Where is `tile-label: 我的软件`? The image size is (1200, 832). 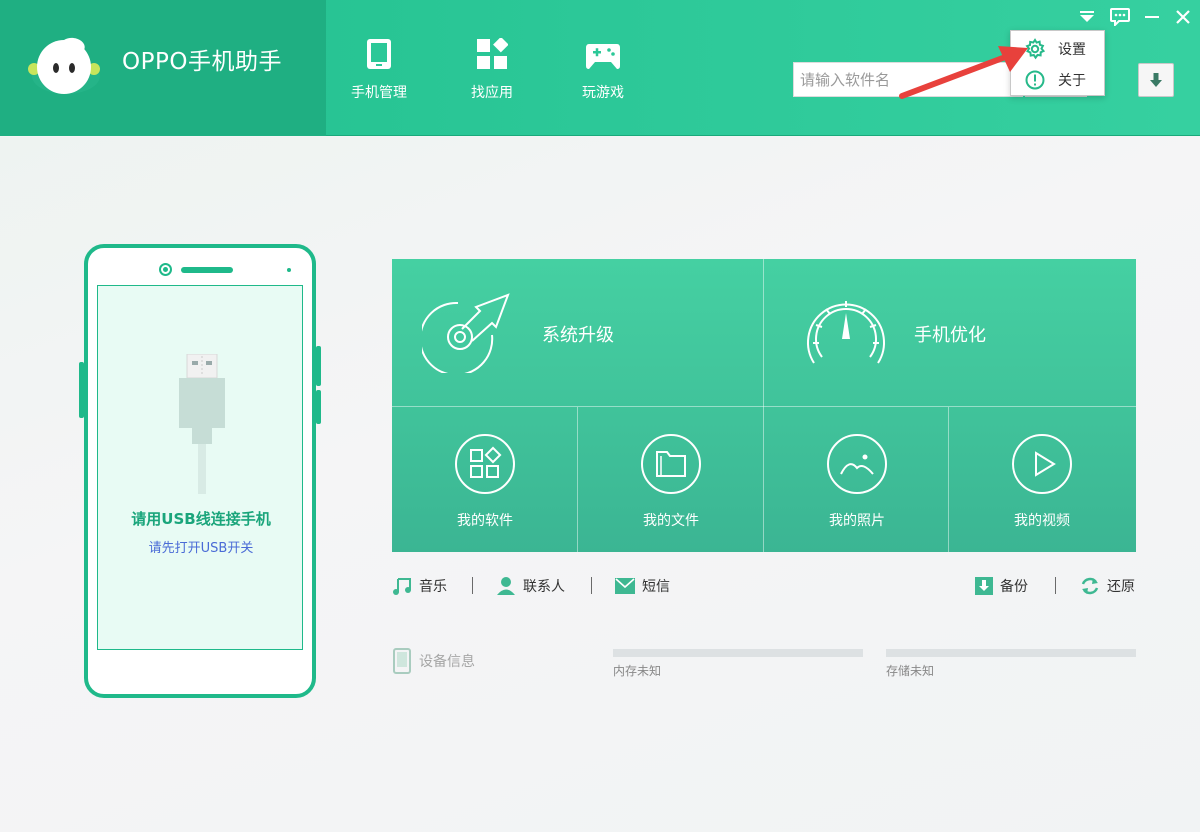
tile-label: 我的软件 is located at coordinates (485, 521).